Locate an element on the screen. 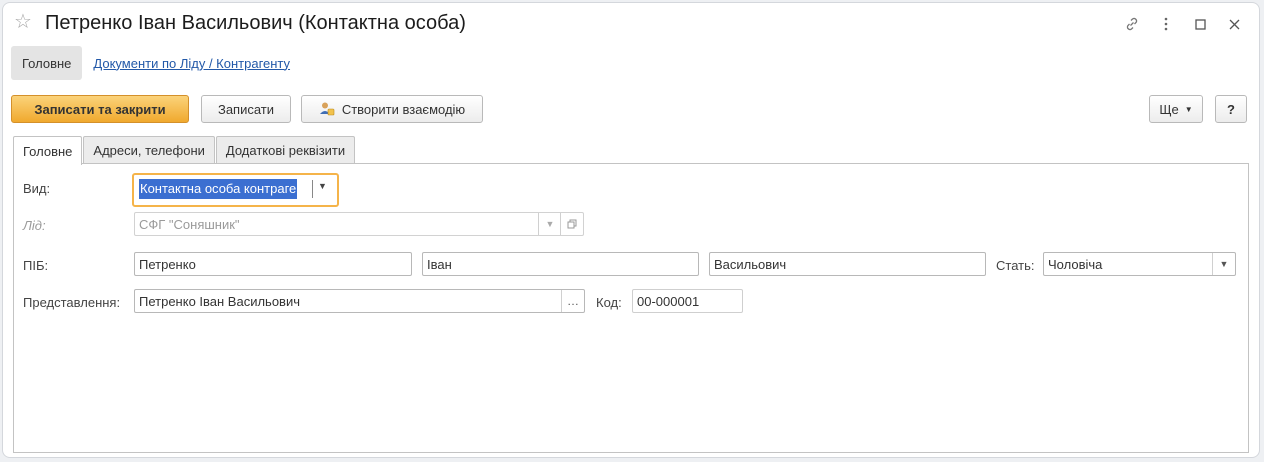 The width and height of the screenshot is (1264, 462). text-caret is located at coordinates (312, 189).